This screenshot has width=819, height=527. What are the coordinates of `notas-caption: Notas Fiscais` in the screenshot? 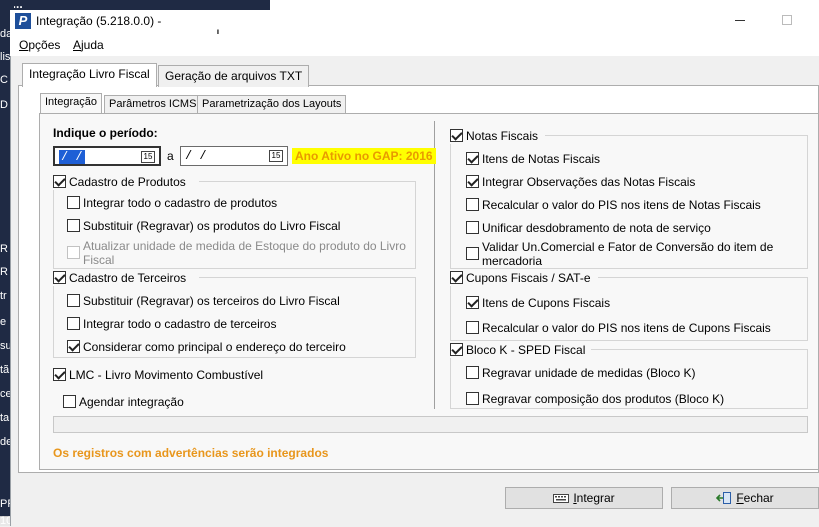 It's located at (497, 136).